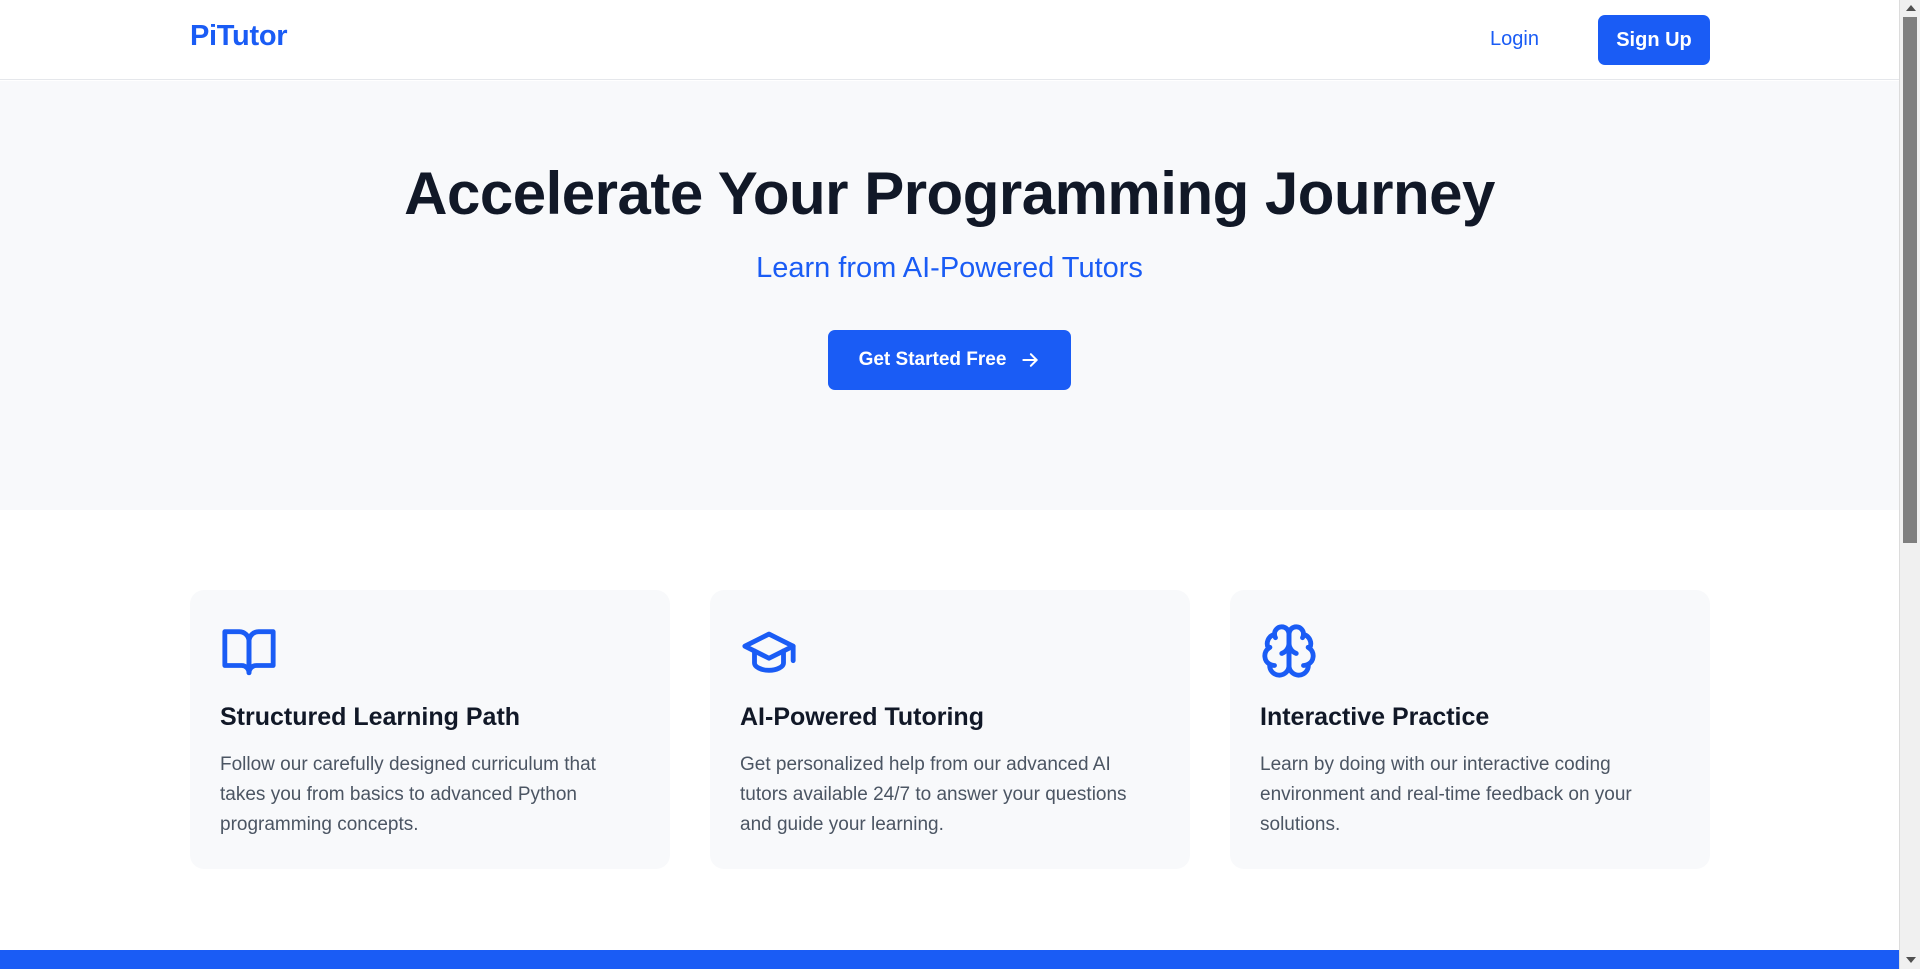 The height and width of the screenshot is (969, 1920). I want to click on site-header: PiTutor Login Sign Up, so click(949, 40).